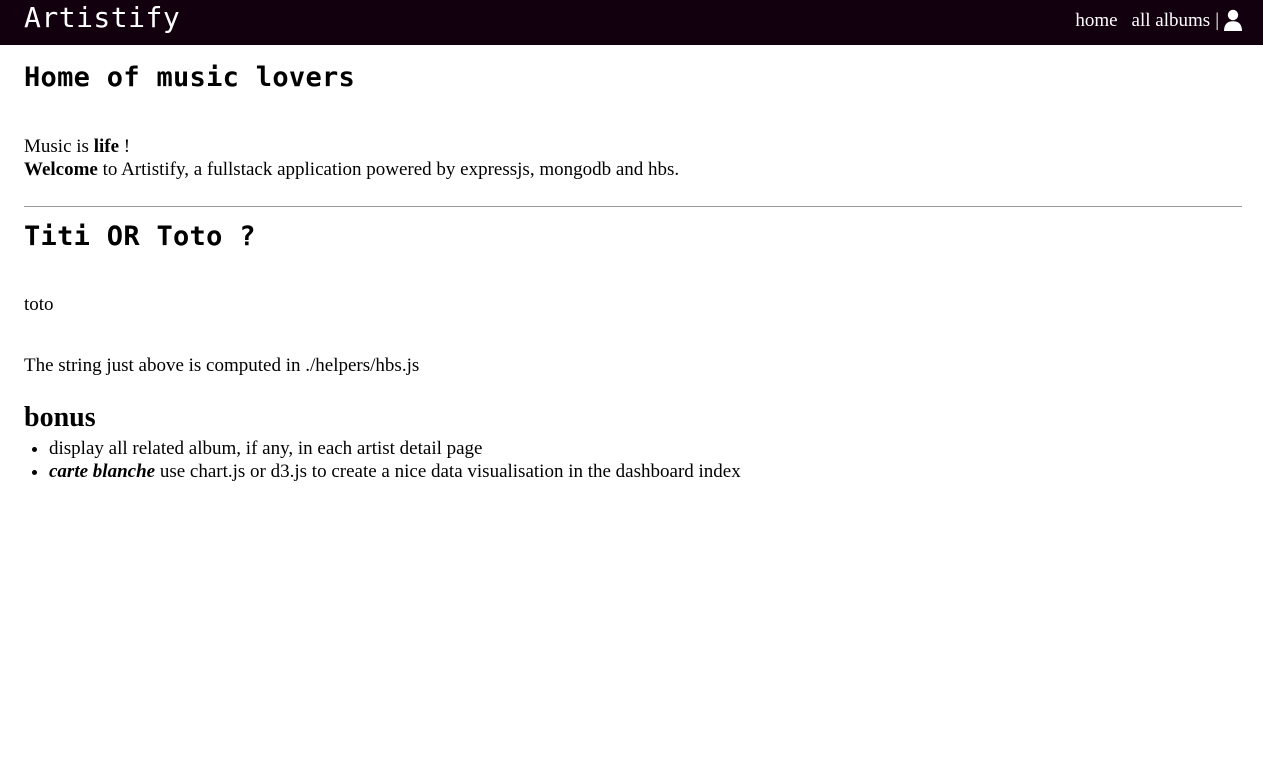  What do you see at coordinates (631, 22) in the screenshot?
I see `navbar: Artistify home all albums |` at bounding box center [631, 22].